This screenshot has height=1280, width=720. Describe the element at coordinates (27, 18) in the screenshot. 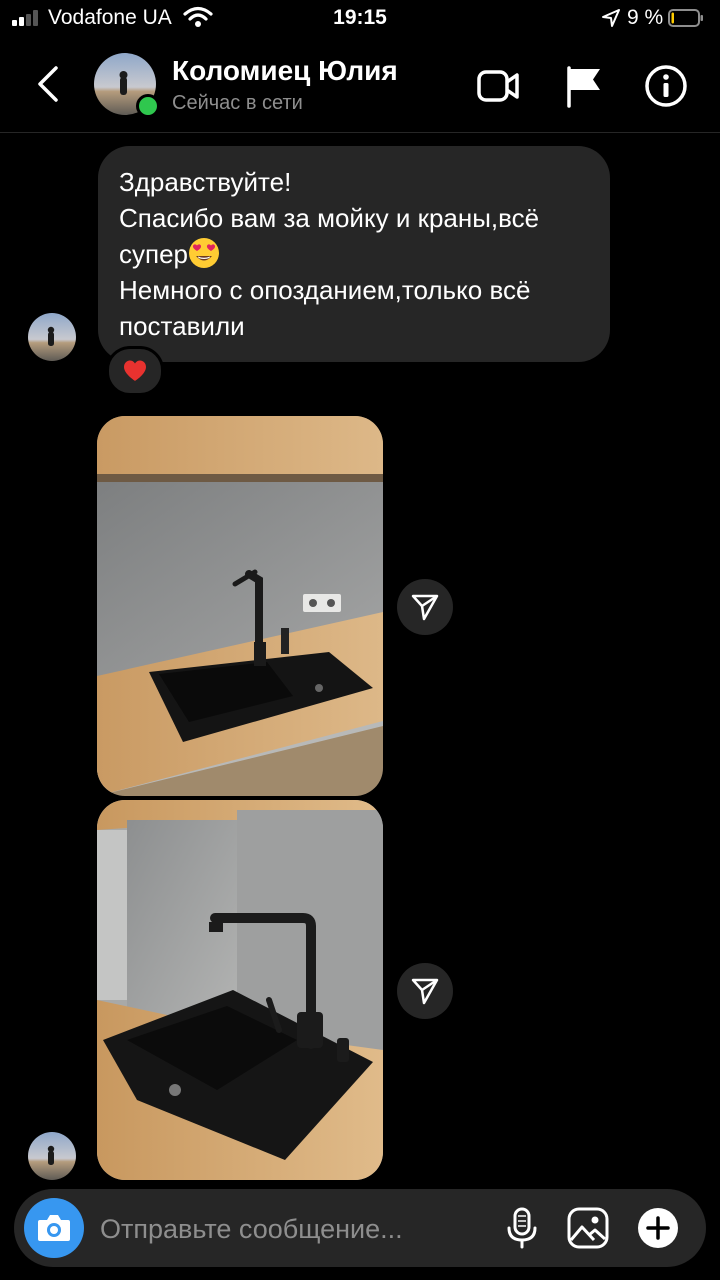

I see `cellular-signal-icon` at that location.